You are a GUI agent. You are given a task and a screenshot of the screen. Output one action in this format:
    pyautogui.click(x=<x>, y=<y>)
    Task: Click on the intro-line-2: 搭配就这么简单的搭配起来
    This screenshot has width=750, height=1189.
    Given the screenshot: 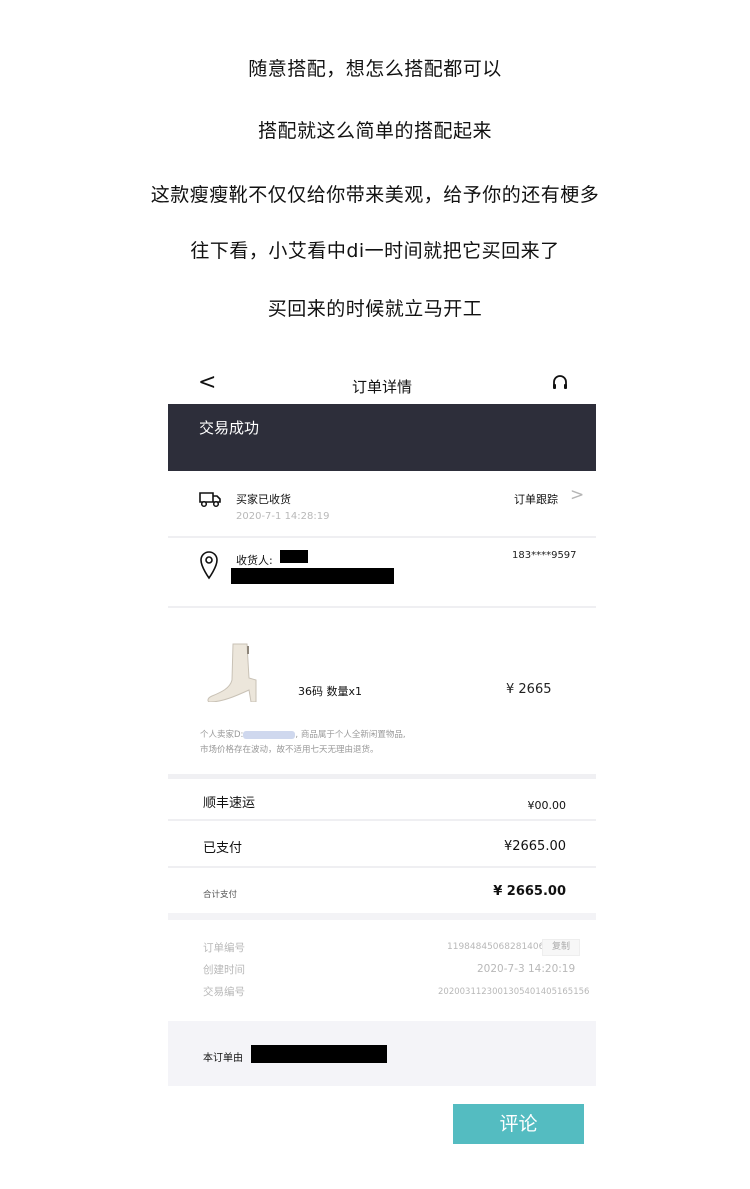 What is the action you would take?
    pyautogui.click(x=374, y=131)
    